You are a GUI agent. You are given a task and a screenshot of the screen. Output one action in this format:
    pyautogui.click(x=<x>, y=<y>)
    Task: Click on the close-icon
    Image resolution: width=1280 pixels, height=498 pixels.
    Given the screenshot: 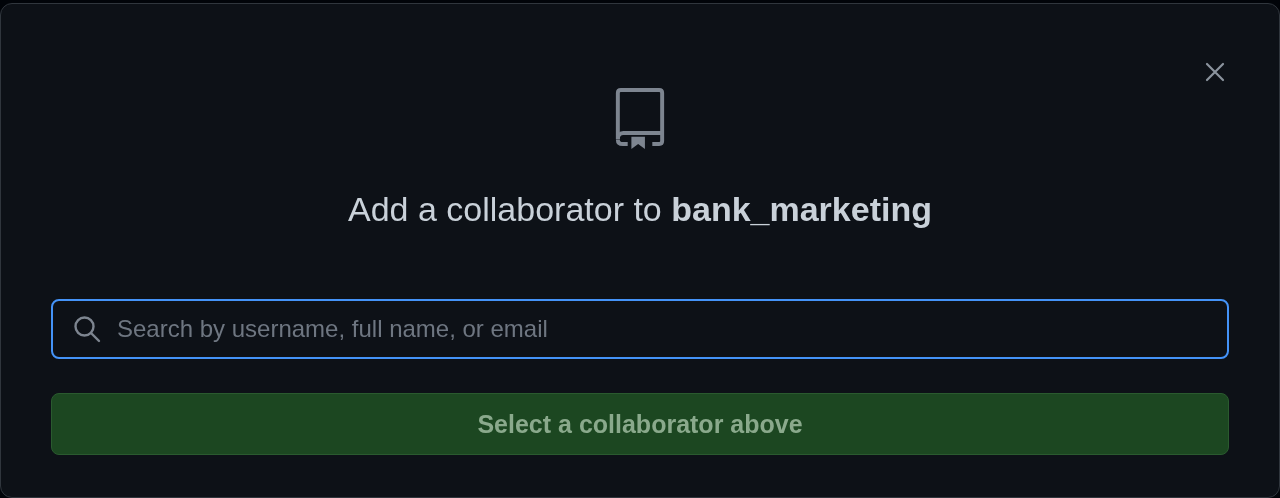 What is the action you would take?
    pyautogui.click(x=1215, y=72)
    